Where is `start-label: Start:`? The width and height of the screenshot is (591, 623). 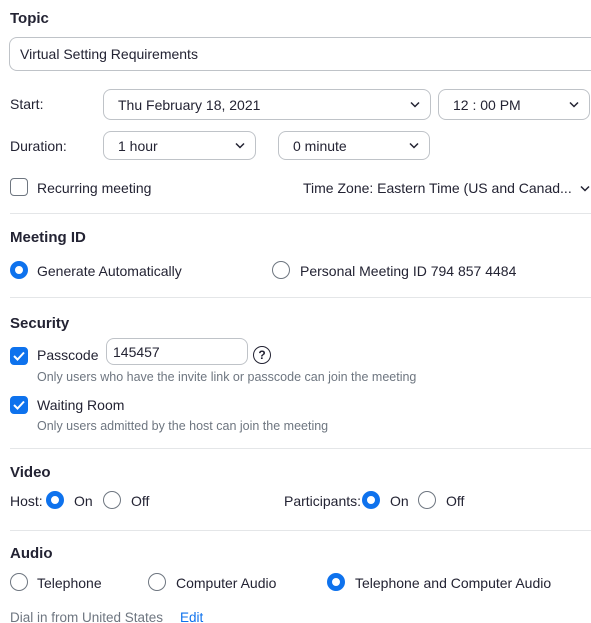
start-label: Start: is located at coordinates (27, 104).